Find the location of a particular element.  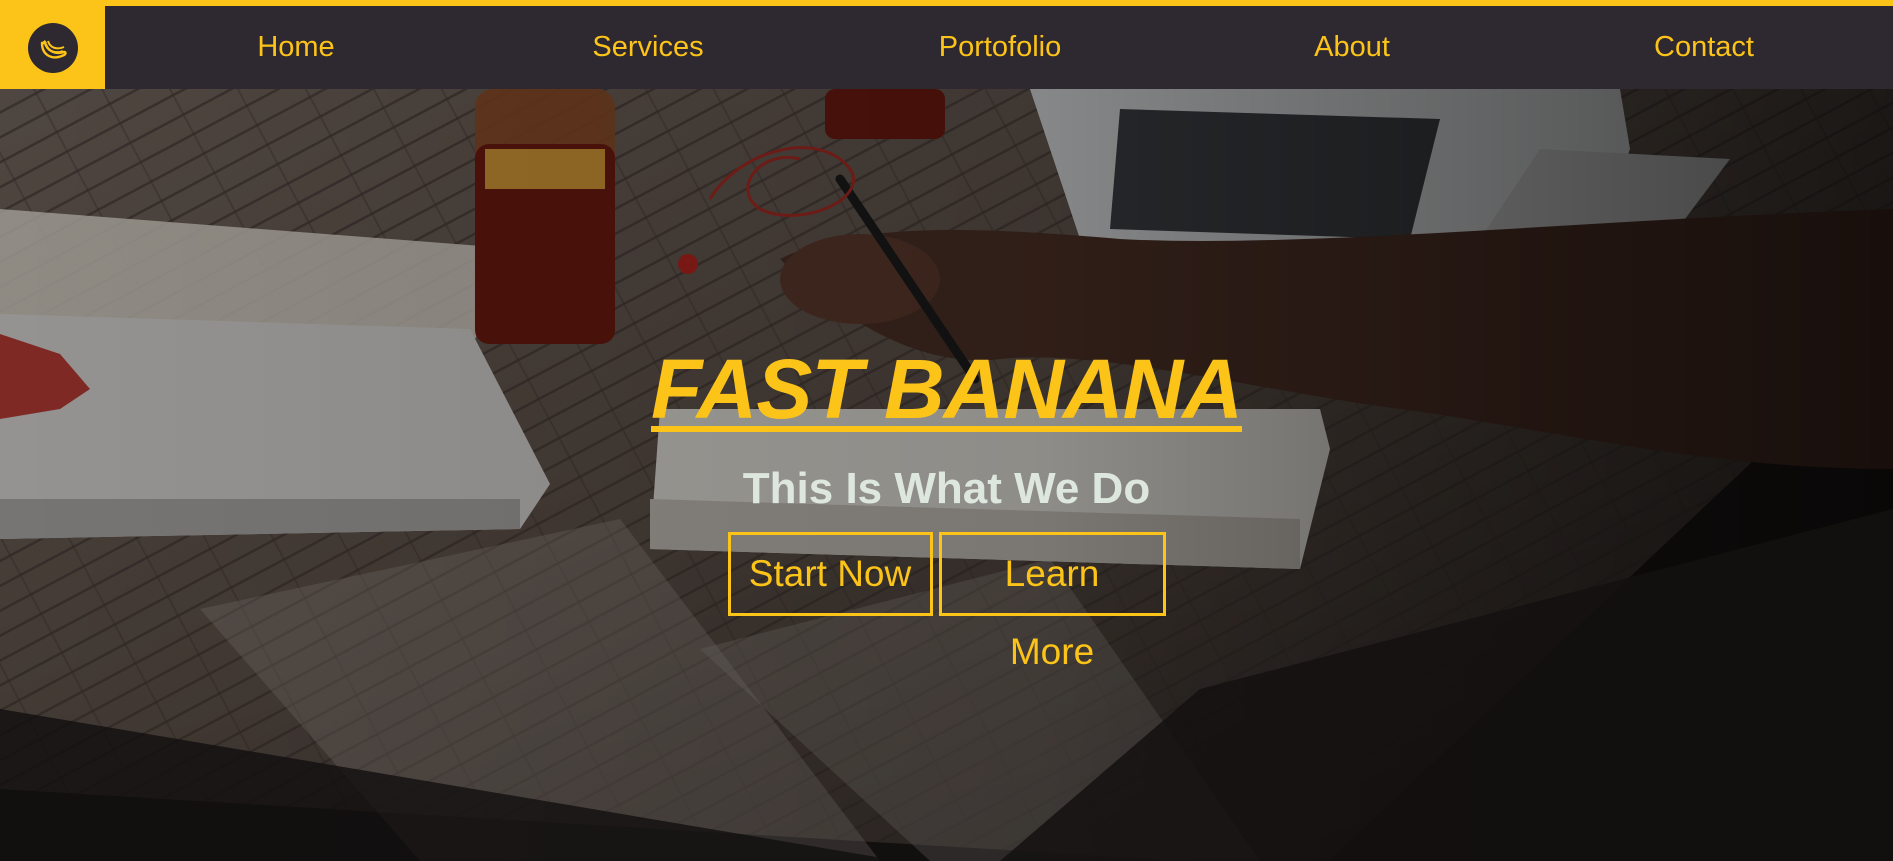

logo-link is located at coordinates (52, 47).